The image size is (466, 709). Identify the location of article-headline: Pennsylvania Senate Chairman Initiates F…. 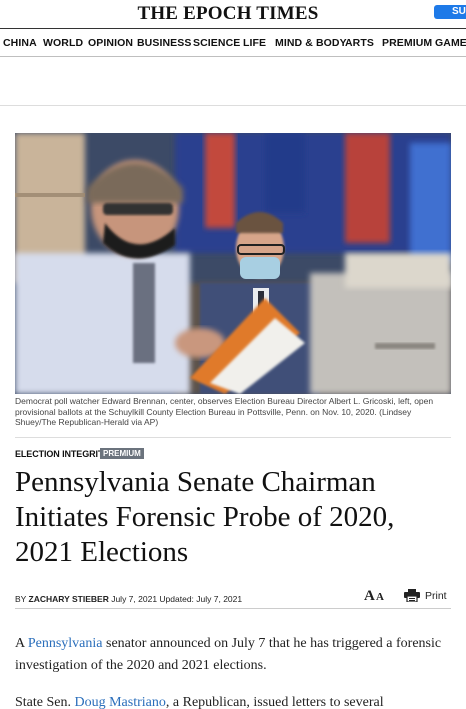
(205, 517).